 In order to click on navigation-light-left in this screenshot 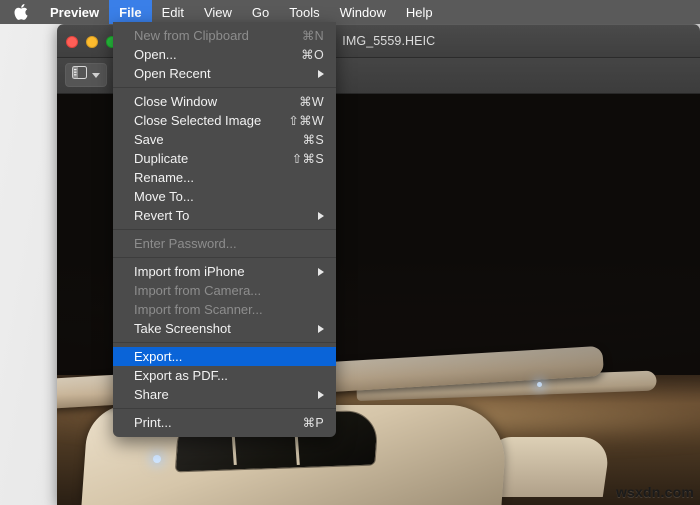, I will do `click(157, 459)`.